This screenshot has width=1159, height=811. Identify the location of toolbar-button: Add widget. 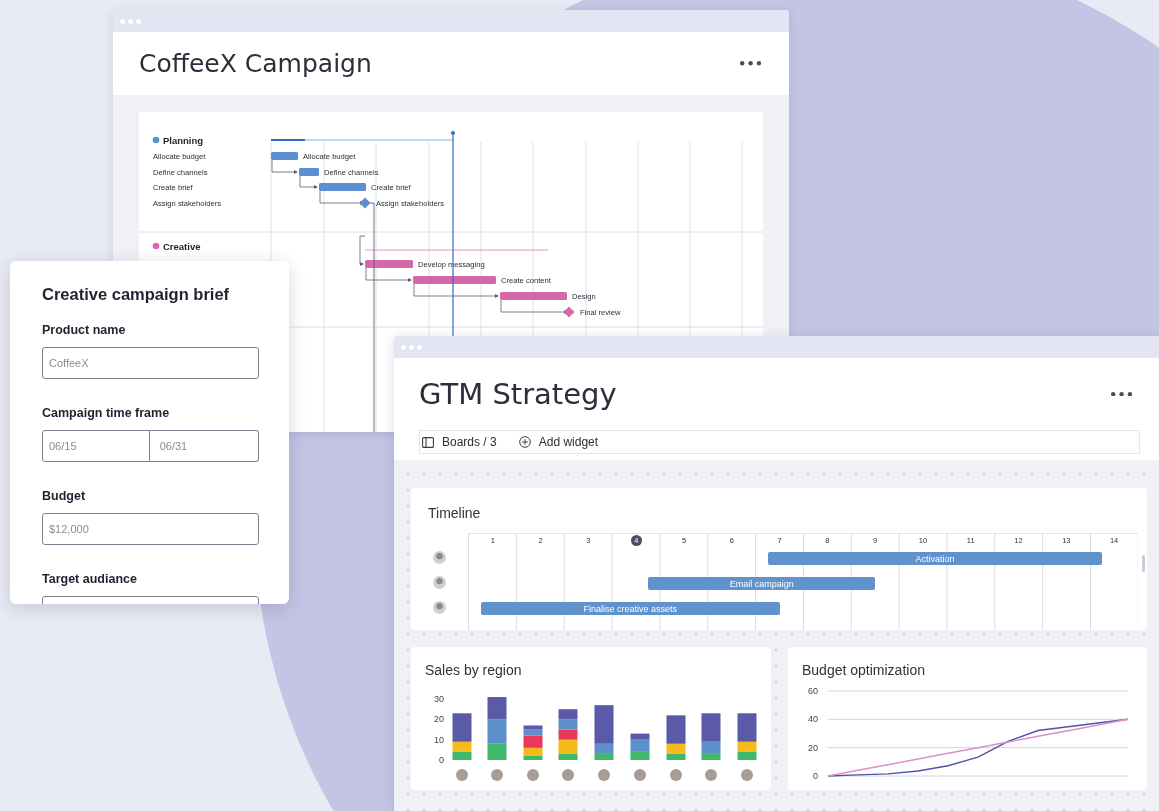
(558, 442).